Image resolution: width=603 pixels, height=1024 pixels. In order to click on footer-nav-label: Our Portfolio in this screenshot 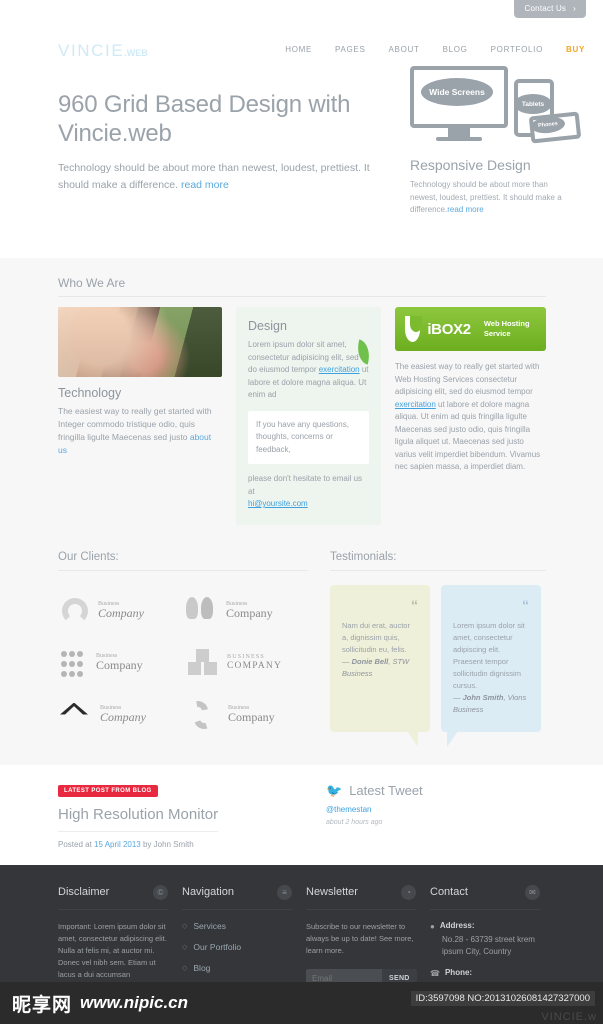, I will do `click(217, 947)`.